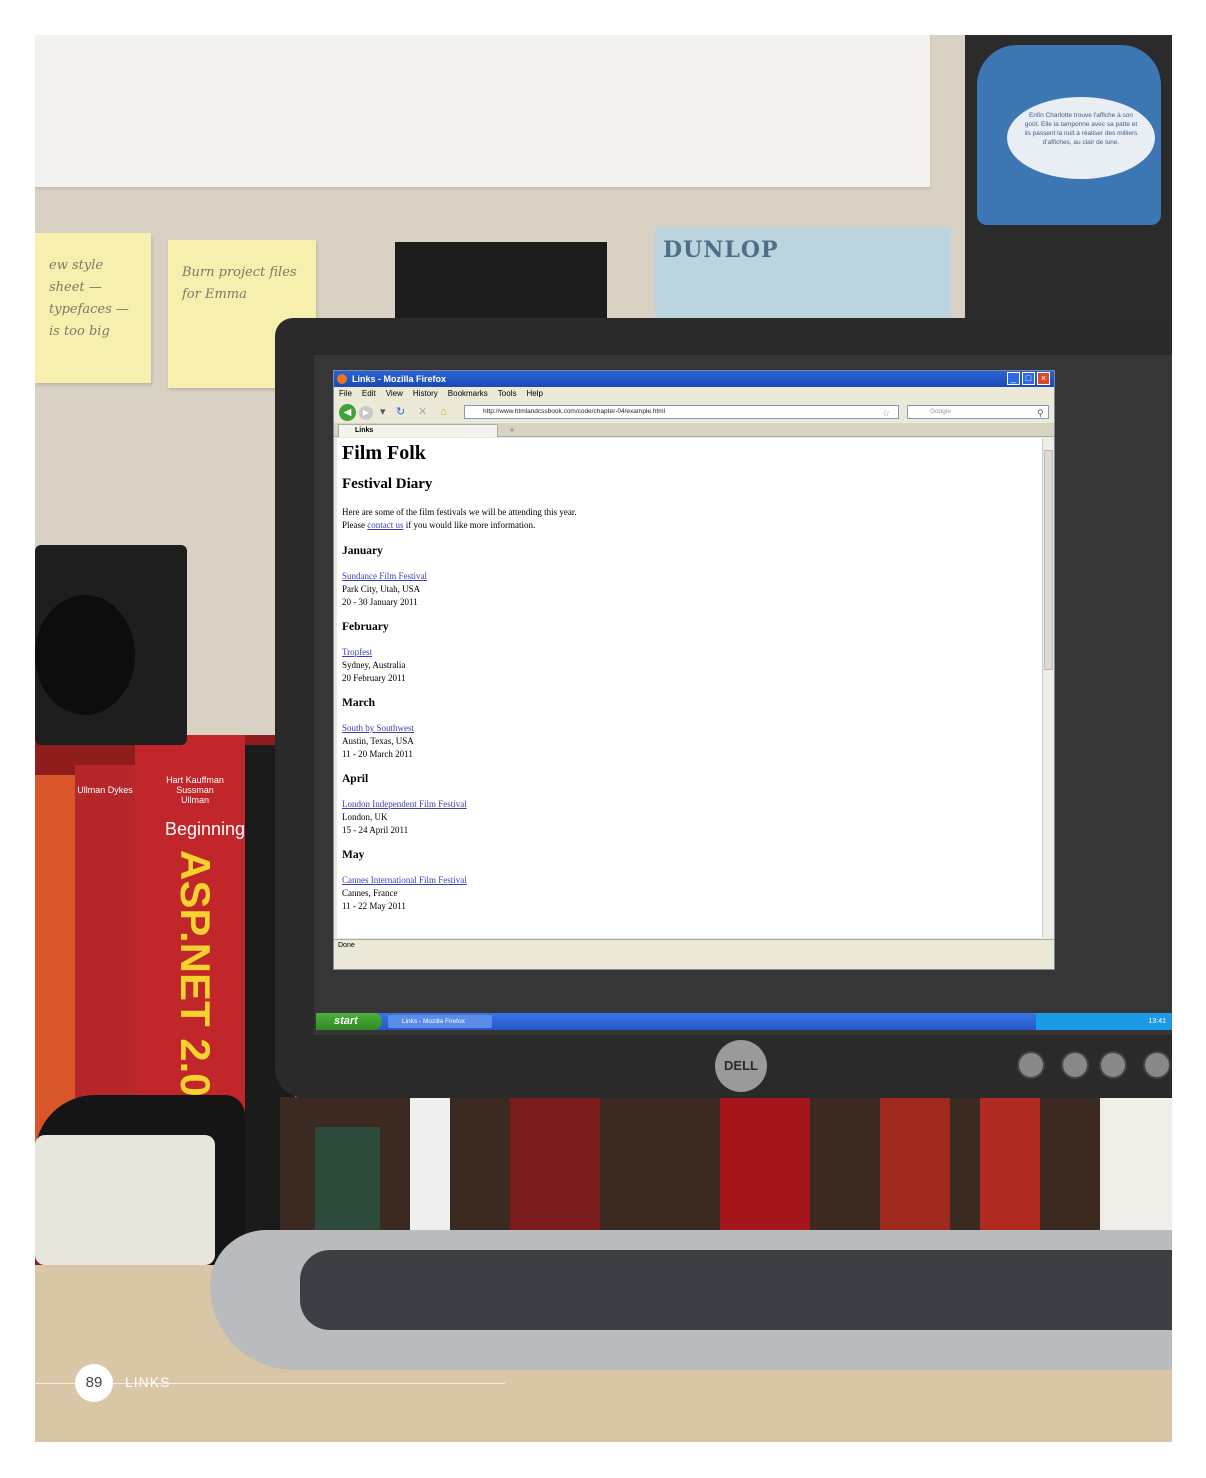 This screenshot has height=1478, width=1206. What do you see at coordinates (1048, 688) in the screenshot?
I see `vertical-scrollbar` at bounding box center [1048, 688].